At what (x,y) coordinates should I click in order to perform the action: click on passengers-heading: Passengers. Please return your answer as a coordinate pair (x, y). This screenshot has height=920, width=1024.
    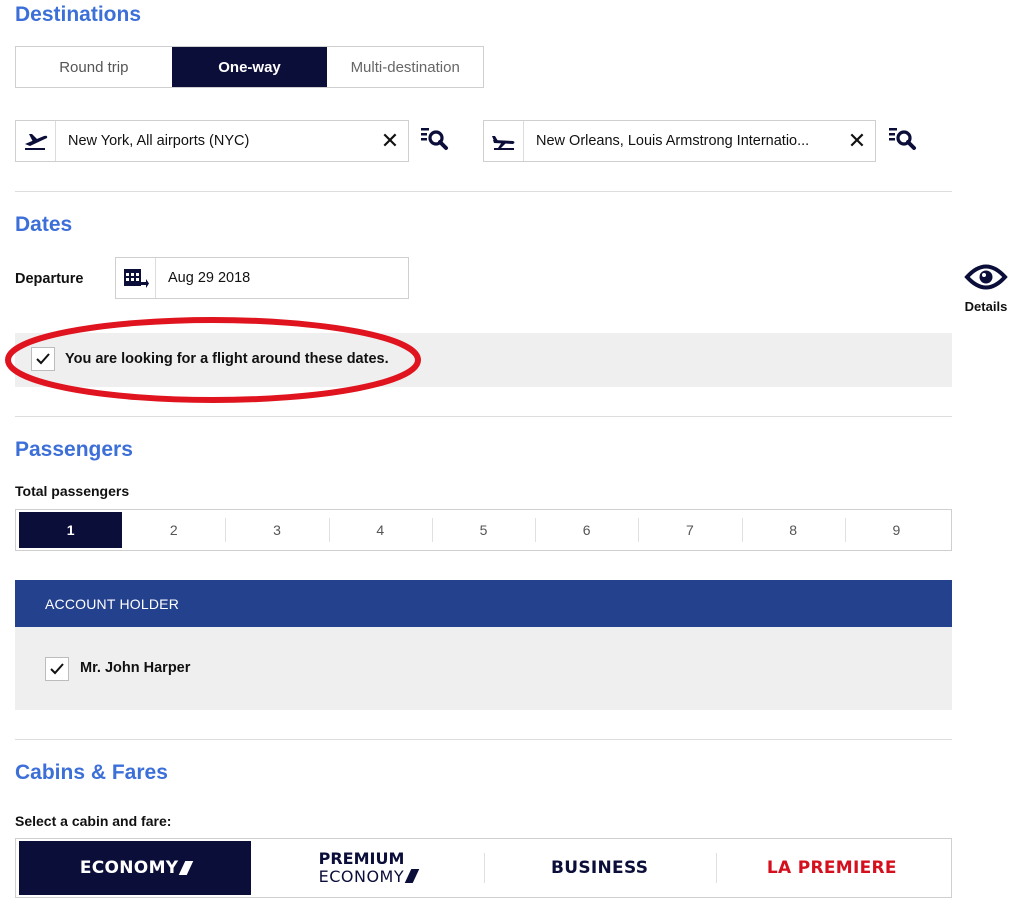
    Looking at the image, I should click on (74, 449).